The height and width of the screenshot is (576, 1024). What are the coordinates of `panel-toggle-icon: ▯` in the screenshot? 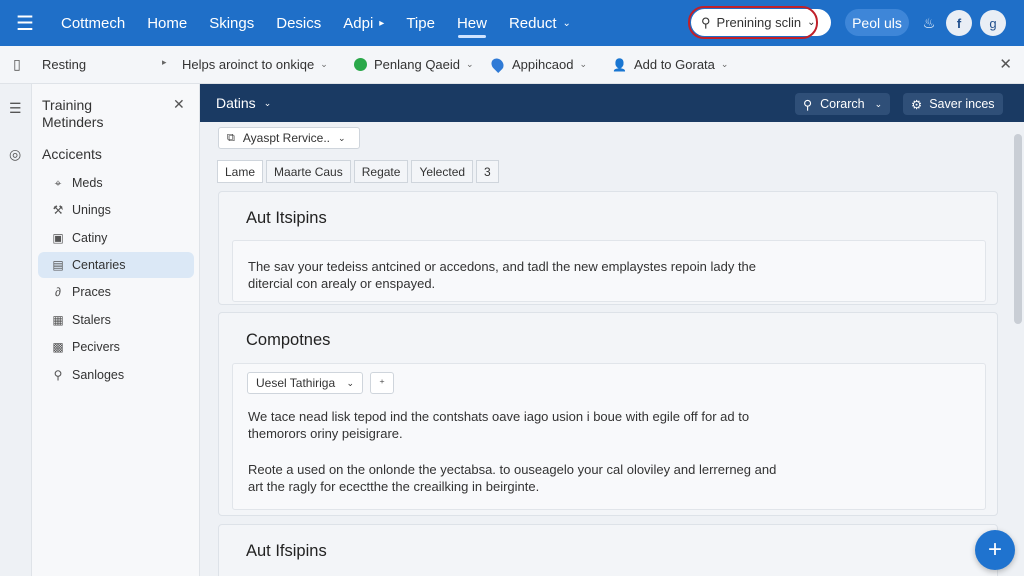 It's located at (17, 64).